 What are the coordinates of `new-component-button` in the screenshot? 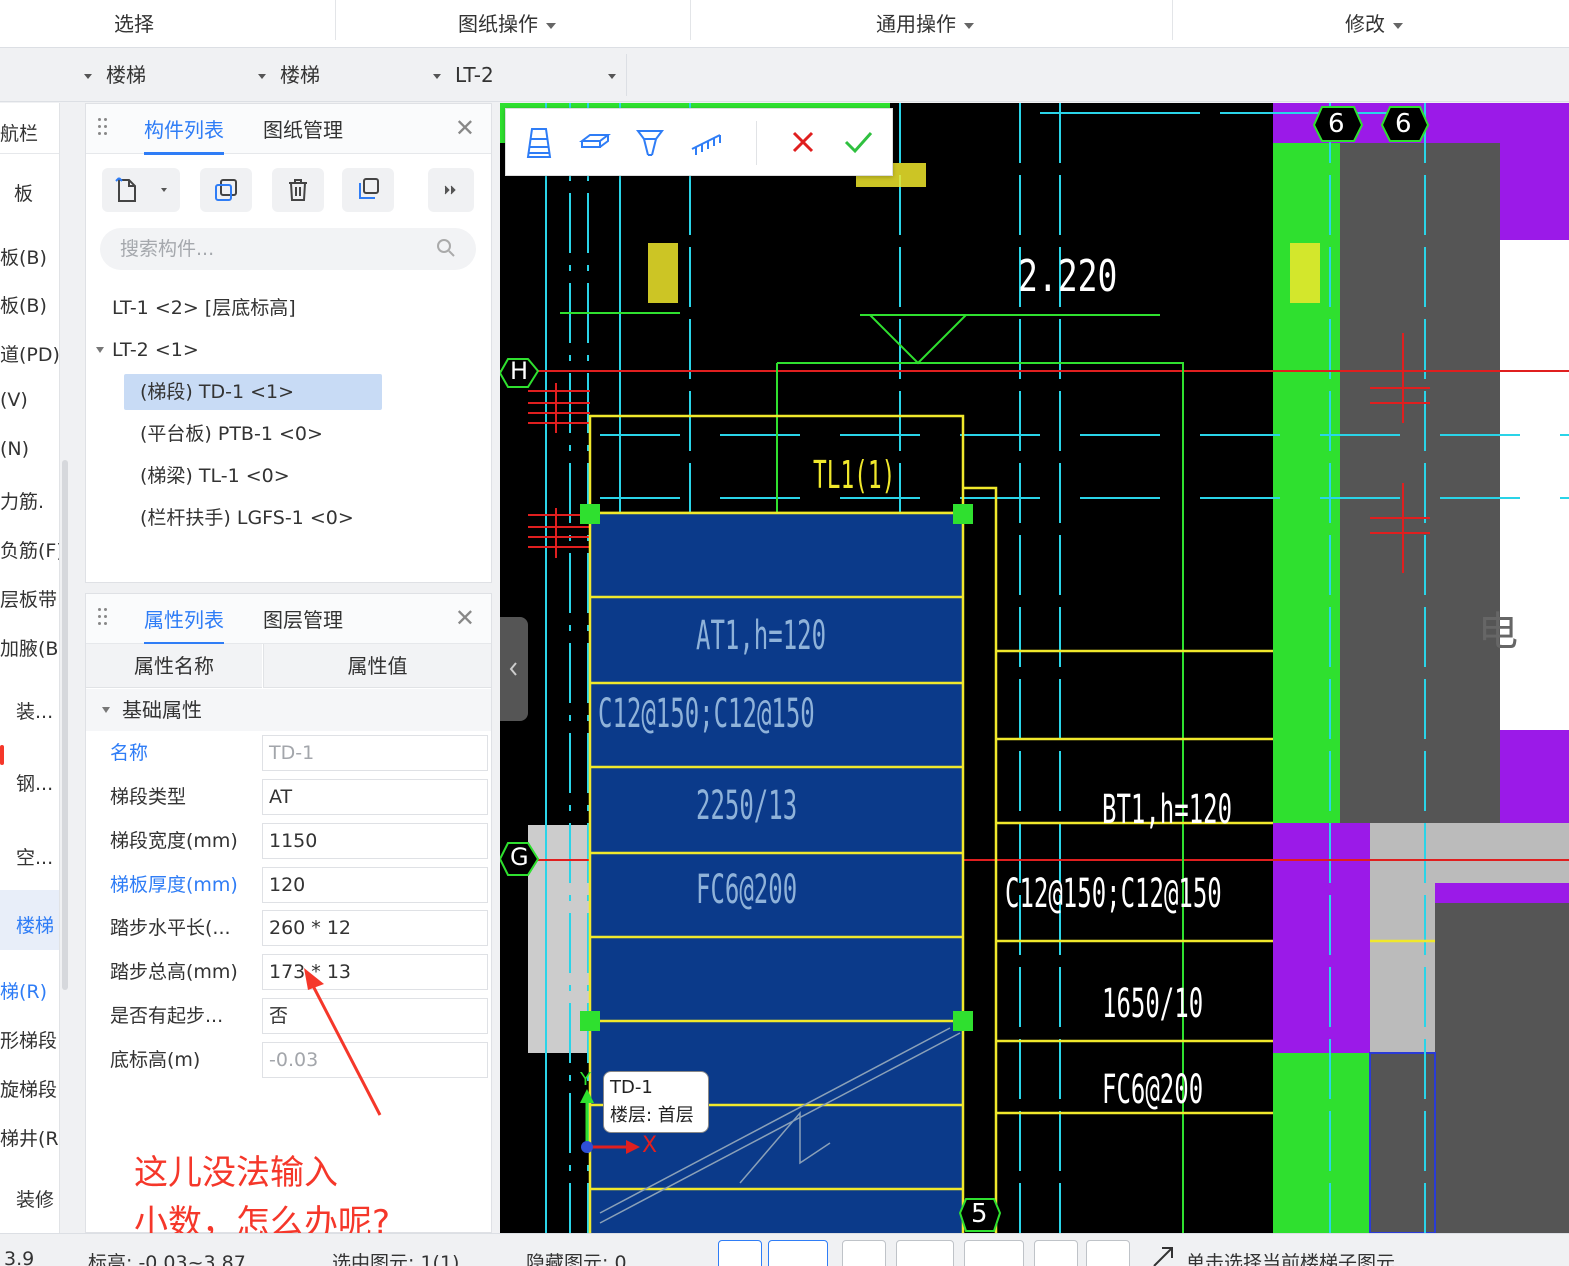 It's located at (141, 190).